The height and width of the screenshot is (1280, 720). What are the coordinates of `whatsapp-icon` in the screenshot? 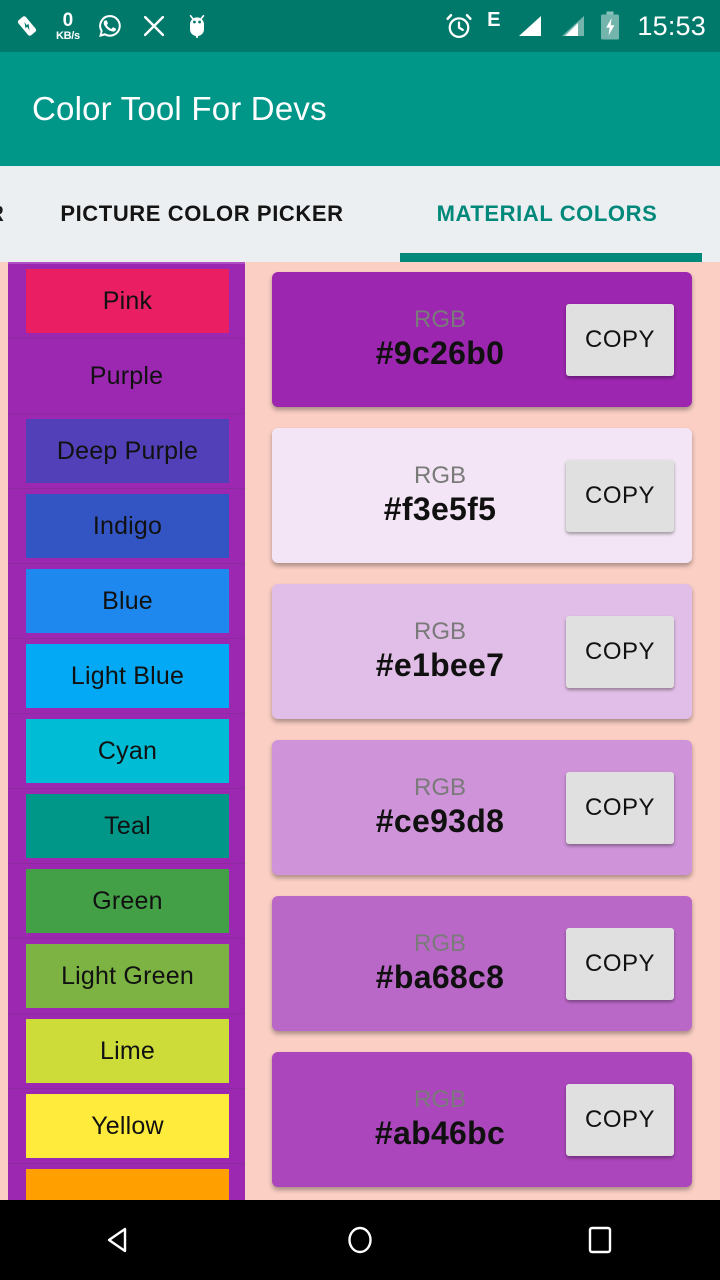 It's located at (110, 26).